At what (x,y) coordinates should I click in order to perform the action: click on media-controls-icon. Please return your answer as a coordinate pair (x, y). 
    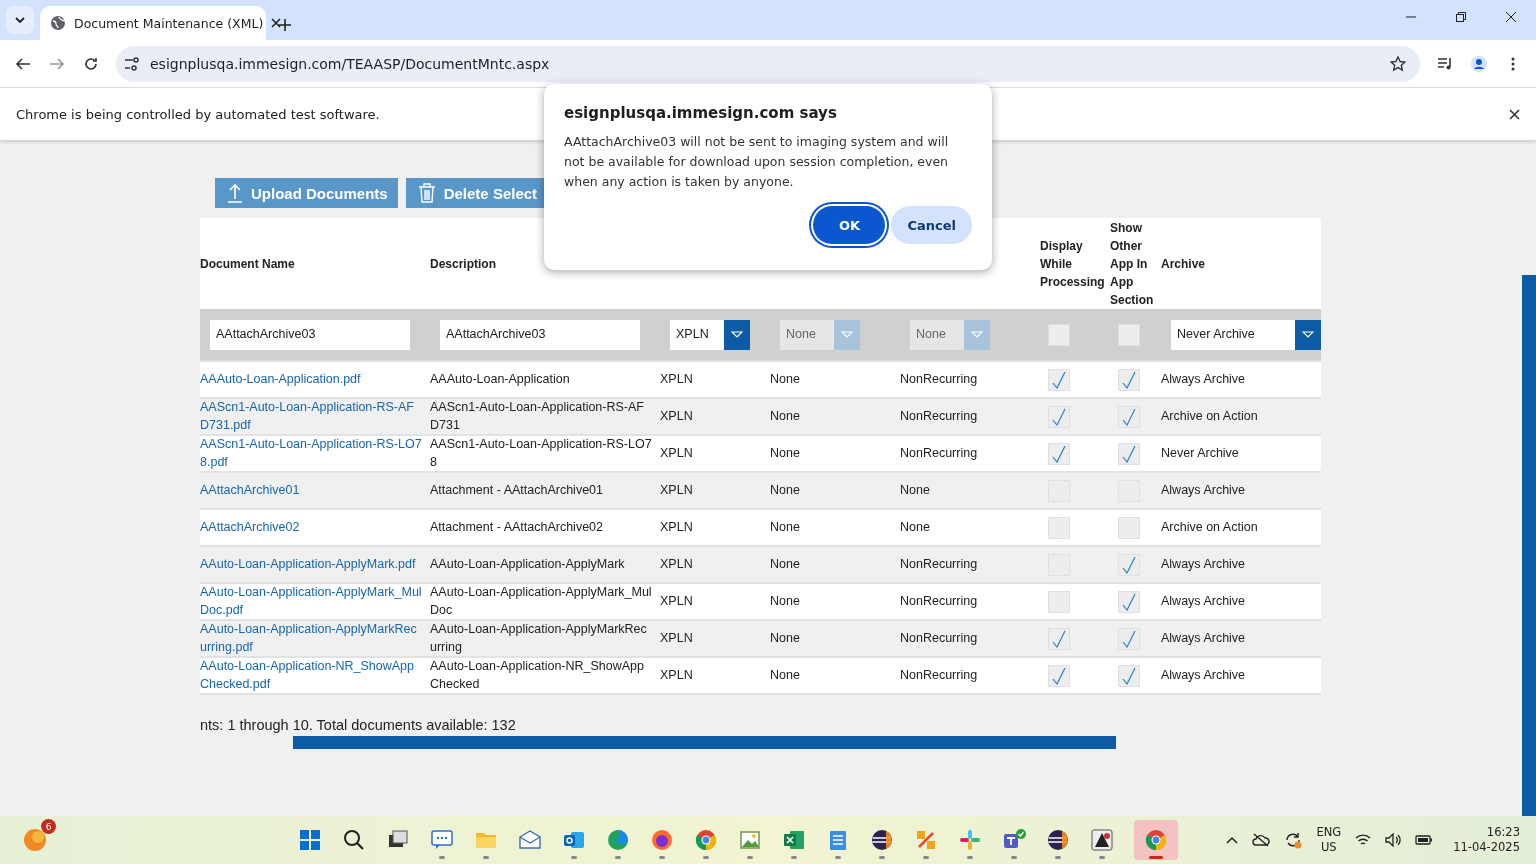
    Looking at the image, I should click on (1445, 63).